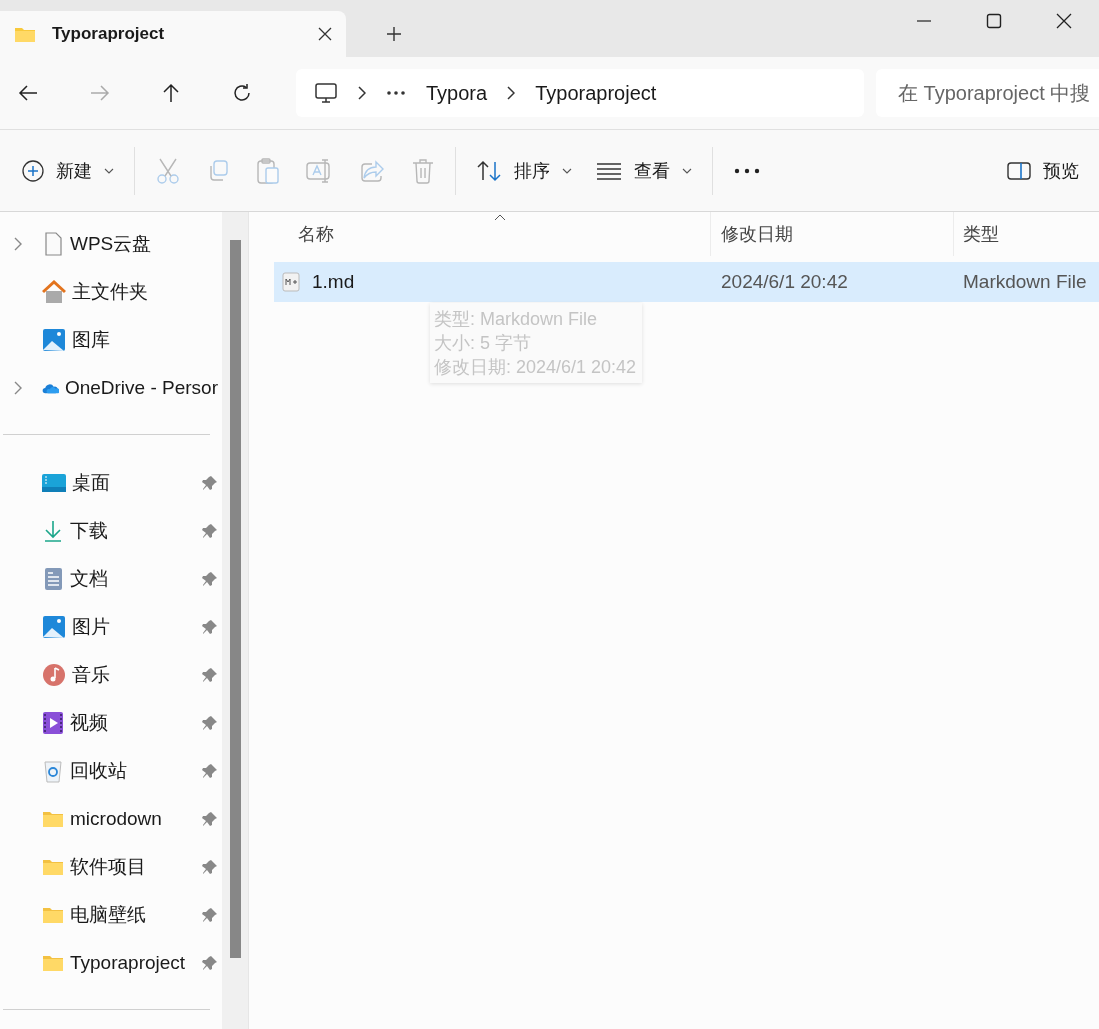 This screenshot has height=1029, width=1099. Describe the element at coordinates (987, 93) in the screenshot. I see `search-field: 在 Typoraproject 中搜` at that location.